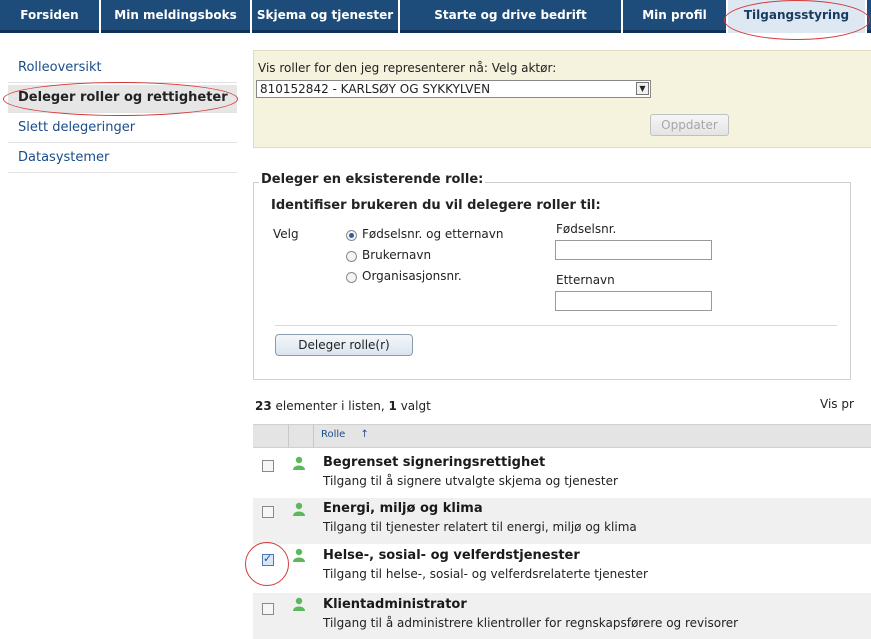 This screenshot has height=639, width=871. What do you see at coordinates (674, 16) in the screenshot?
I see `tab-min-profil: Min profil` at bounding box center [674, 16].